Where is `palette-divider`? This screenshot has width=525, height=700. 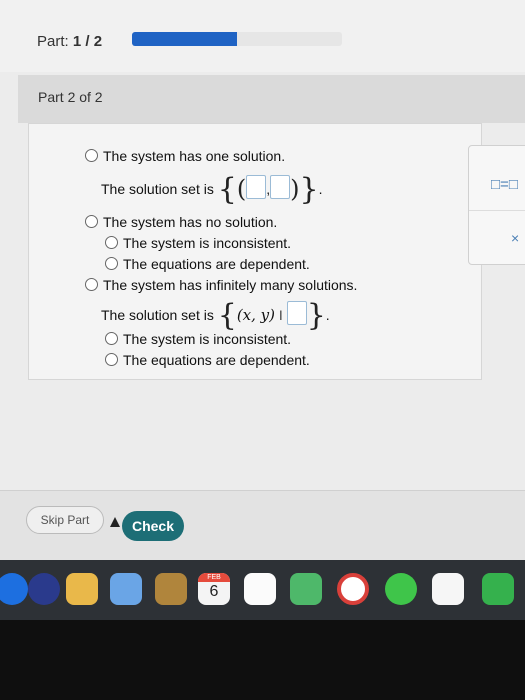 palette-divider is located at coordinates (497, 210).